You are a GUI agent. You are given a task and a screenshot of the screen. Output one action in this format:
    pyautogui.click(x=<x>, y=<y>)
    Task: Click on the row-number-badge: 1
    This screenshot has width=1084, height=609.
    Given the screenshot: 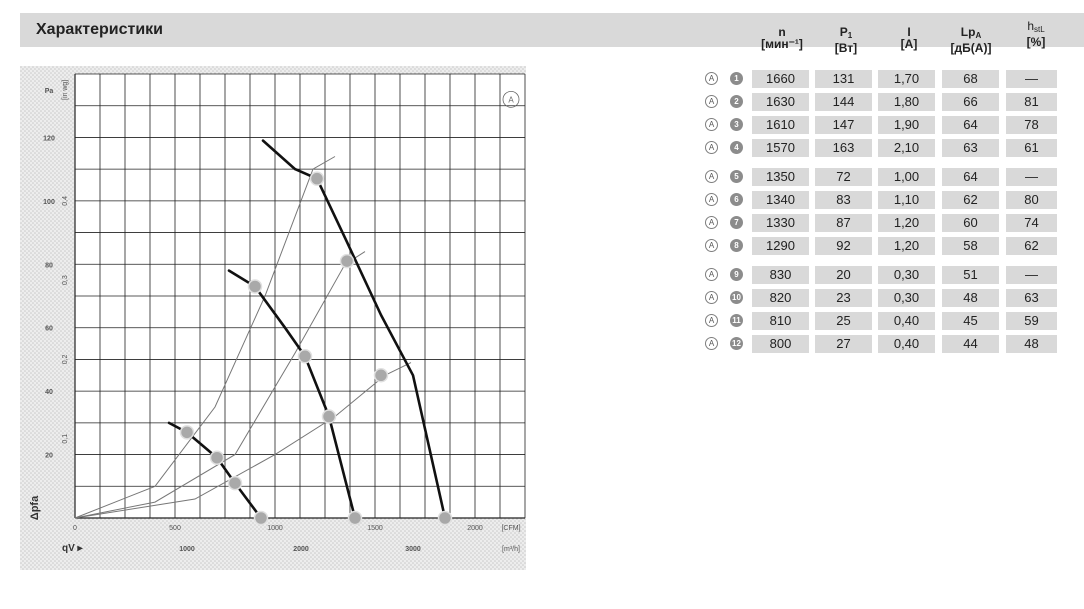 What is the action you would take?
    pyautogui.click(x=736, y=78)
    